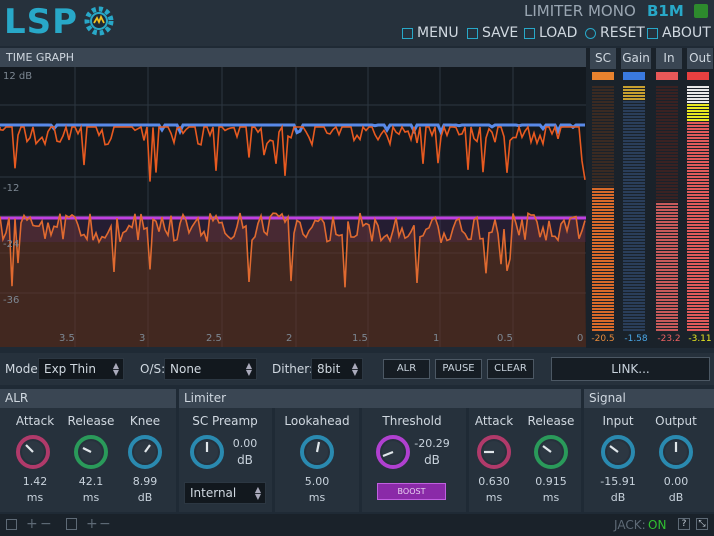 The image size is (714, 536). I want to click on alr-knee-knob, so click(145, 452).